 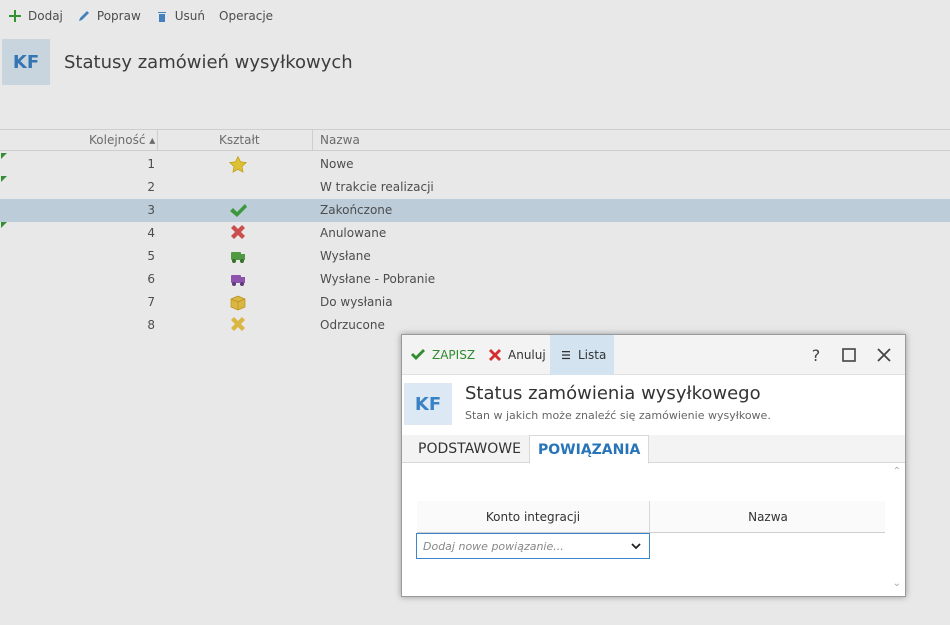 I want to click on dialog-title: Status zamówienia wysyłkowego, so click(x=613, y=393).